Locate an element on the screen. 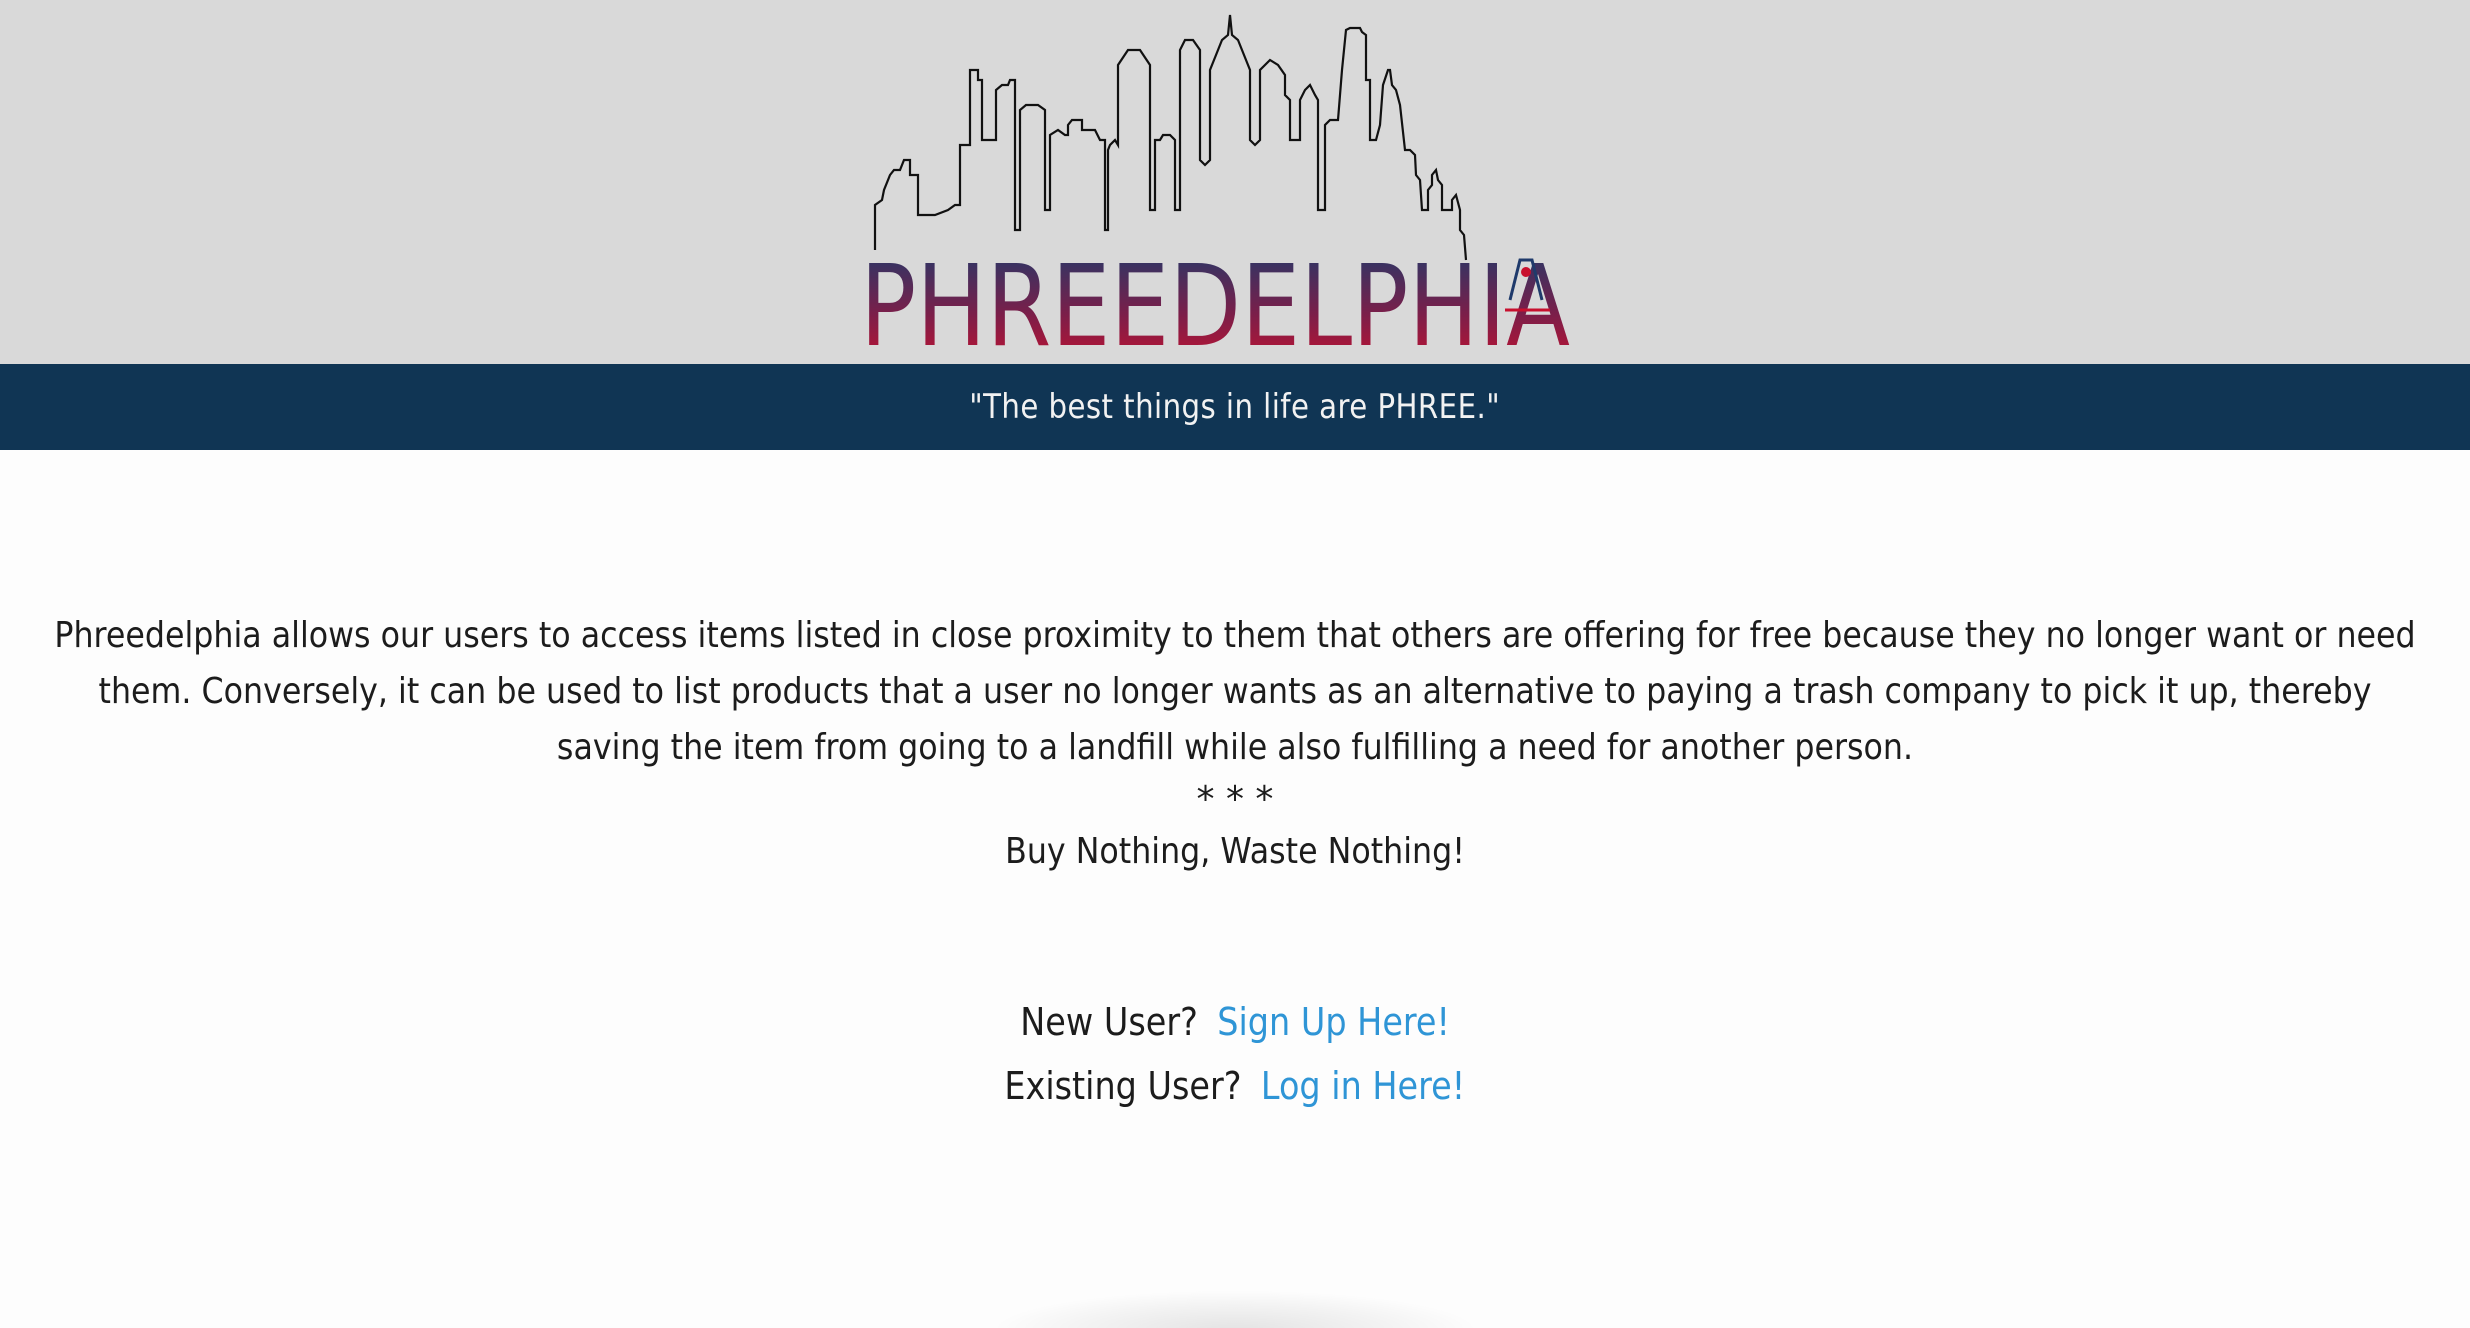 This screenshot has height=1328, width=2470. bottom-shadow is located at coordinates (1235, 1309).